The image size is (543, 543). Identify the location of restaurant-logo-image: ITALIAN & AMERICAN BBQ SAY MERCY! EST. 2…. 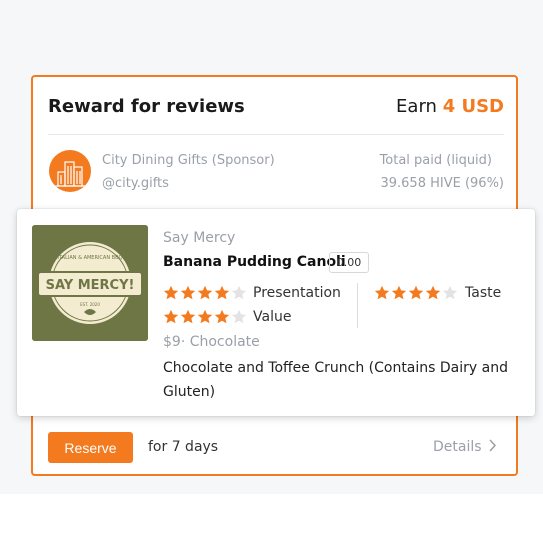
(90, 283).